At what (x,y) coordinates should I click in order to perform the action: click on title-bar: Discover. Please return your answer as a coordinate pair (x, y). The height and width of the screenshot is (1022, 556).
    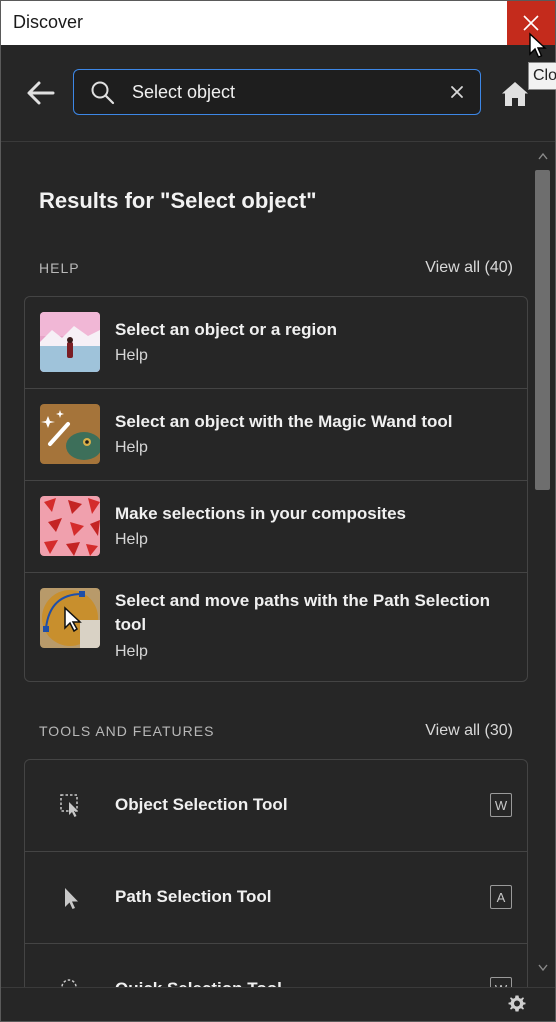
    Looking at the image, I should click on (278, 23).